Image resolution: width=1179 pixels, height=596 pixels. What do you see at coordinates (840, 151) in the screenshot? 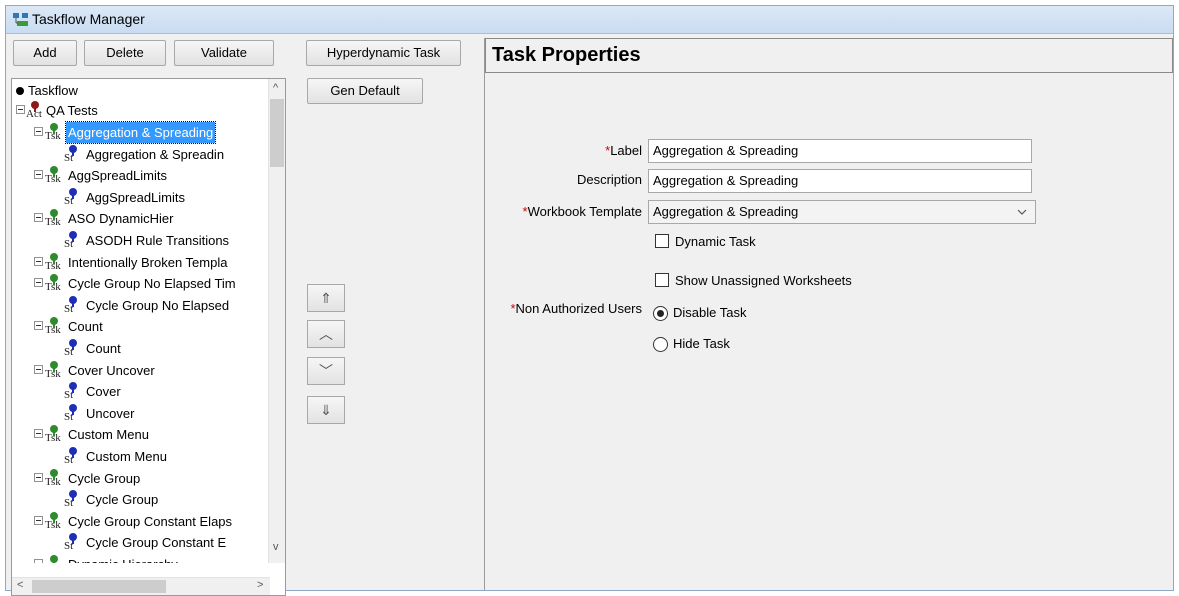
I see `label-input: Aggregation & Spreading` at bounding box center [840, 151].